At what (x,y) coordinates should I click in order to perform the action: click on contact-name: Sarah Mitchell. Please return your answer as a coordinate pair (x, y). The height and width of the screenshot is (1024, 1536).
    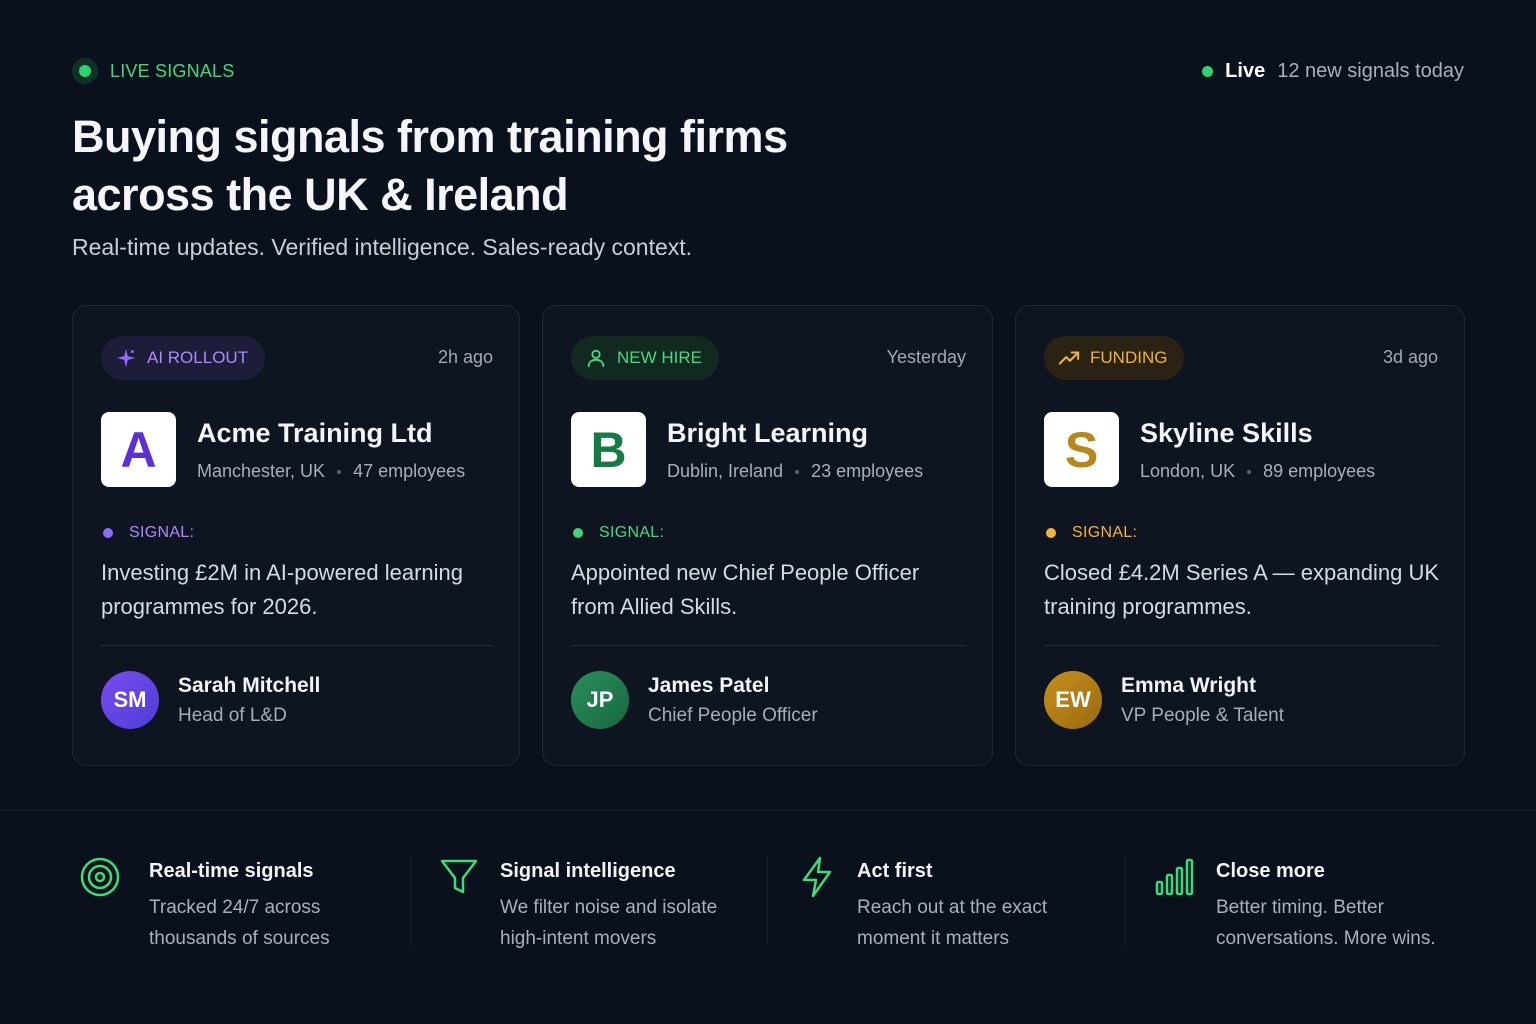
    Looking at the image, I should click on (249, 686).